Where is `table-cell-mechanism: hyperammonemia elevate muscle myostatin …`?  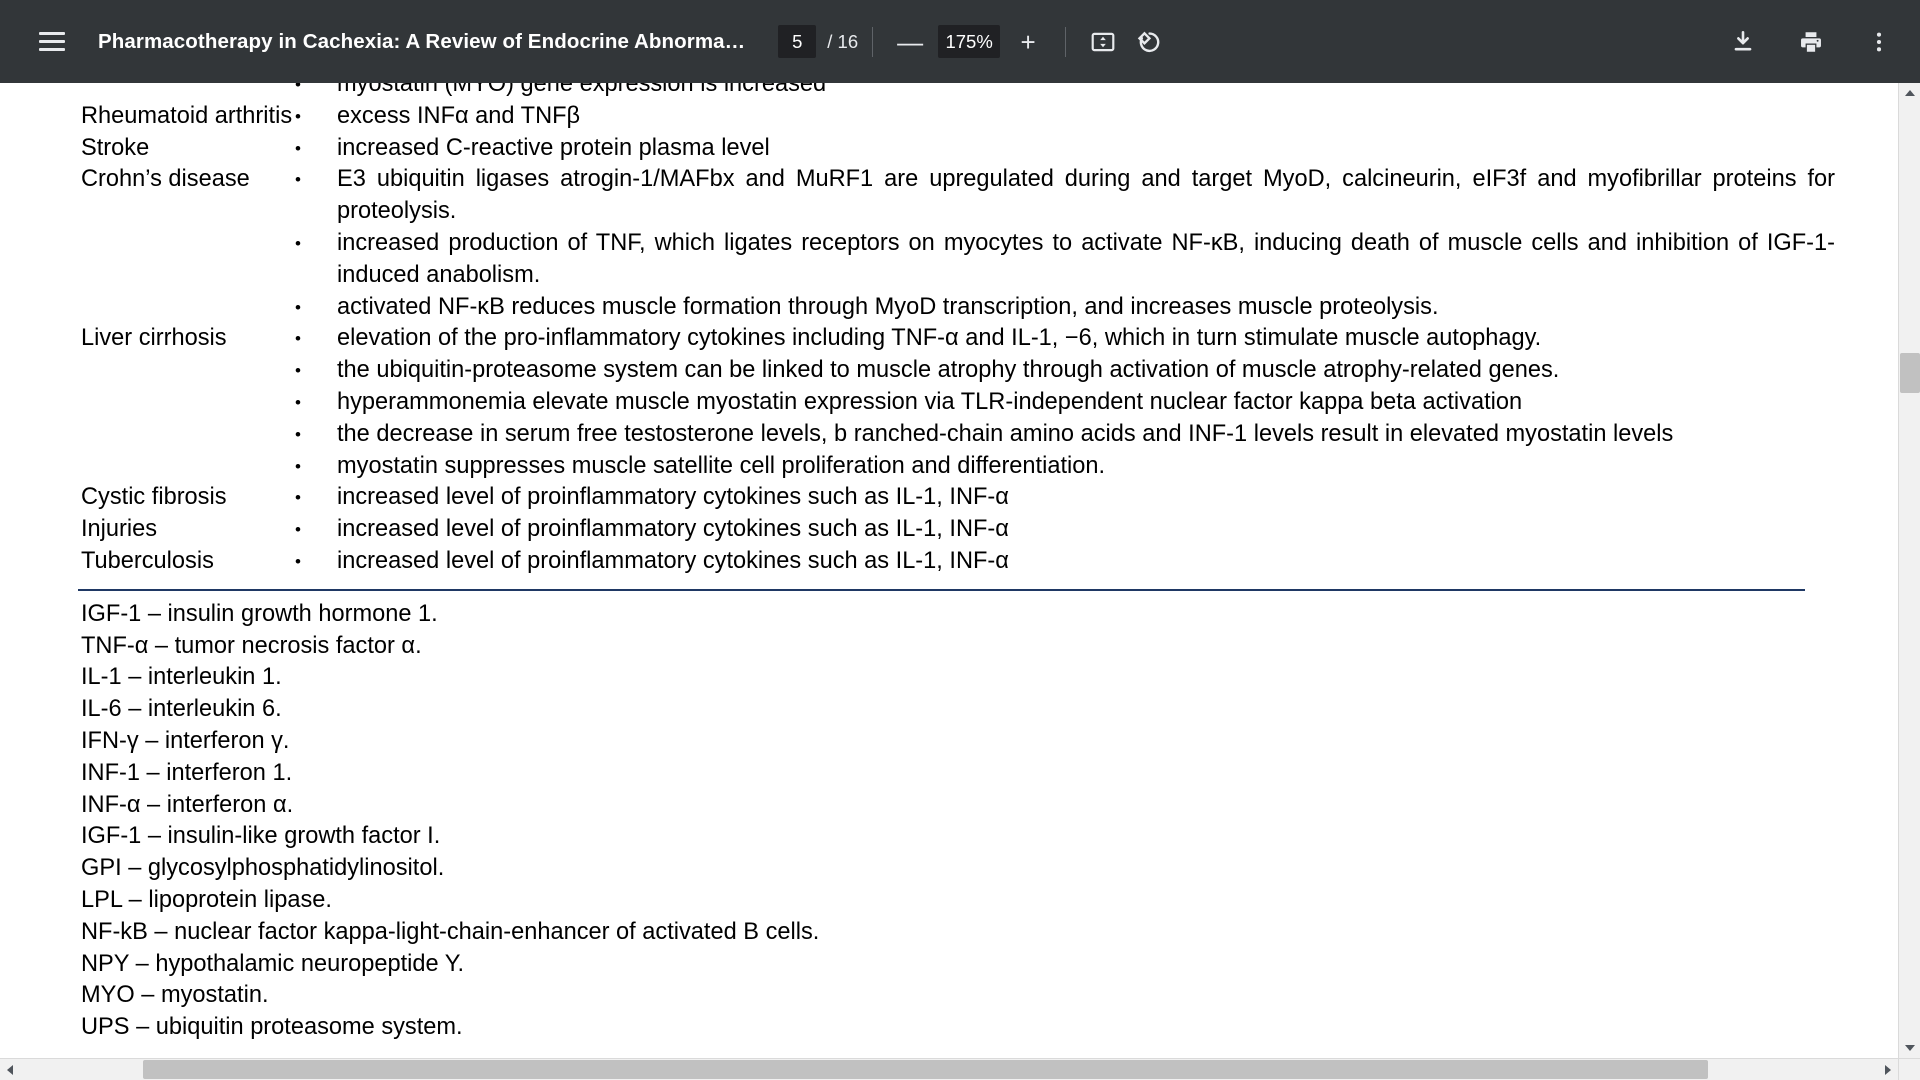
table-cell-mechanism: hyperammonemia elevate muscle myostatin … is located at coordinates (930, 401).